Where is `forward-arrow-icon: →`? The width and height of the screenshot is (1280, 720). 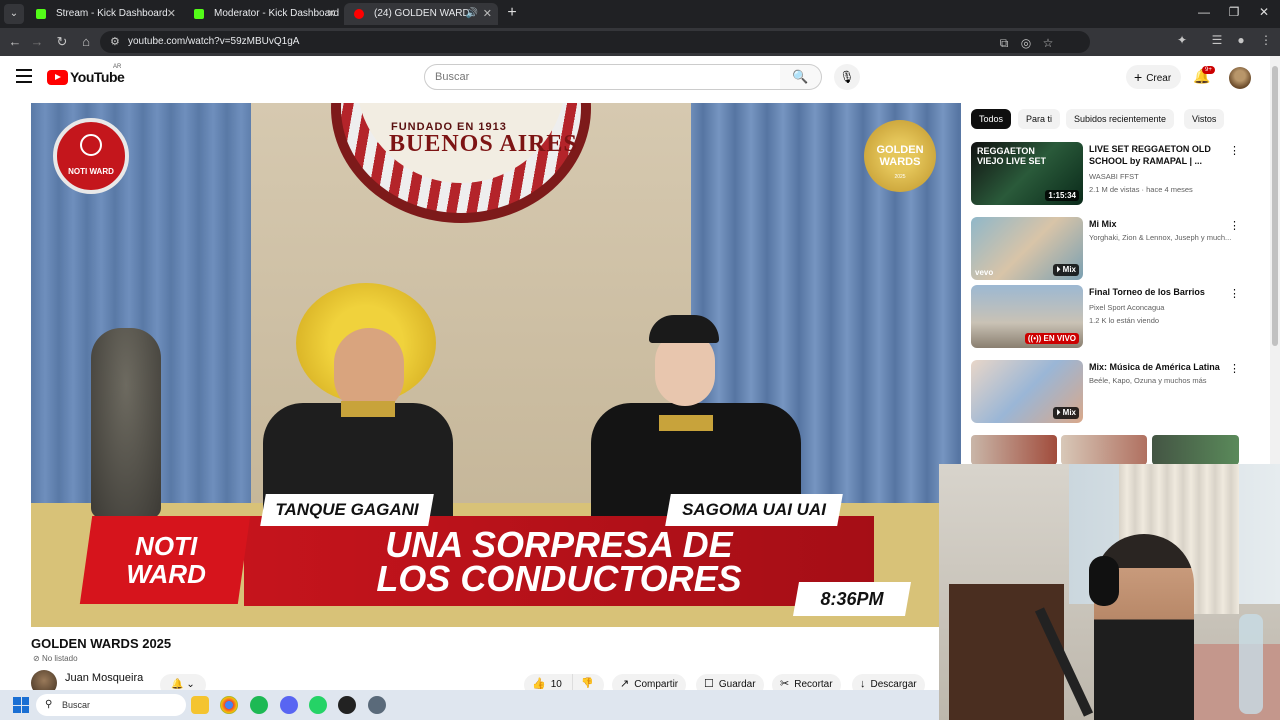 forward-arrow-icon: → is located at coordinates (37, 42).